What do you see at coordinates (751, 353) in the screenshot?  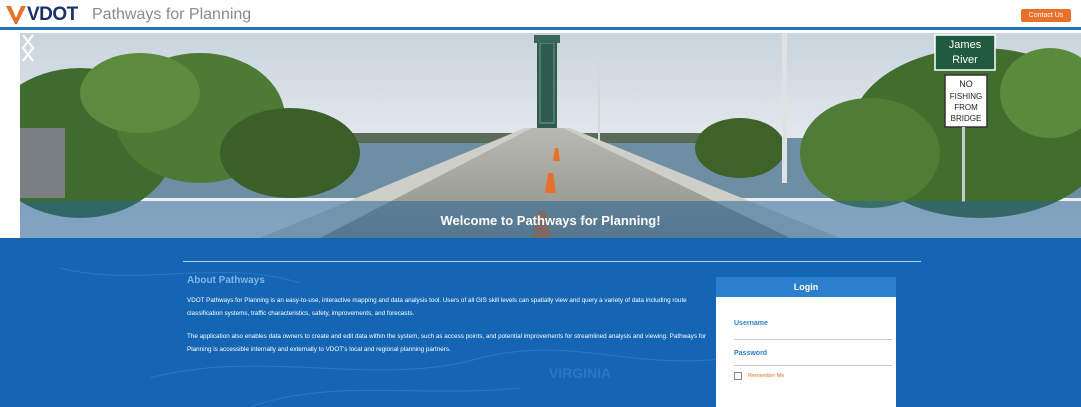 I see `password-label: Password` at bounding box center [751, 353].